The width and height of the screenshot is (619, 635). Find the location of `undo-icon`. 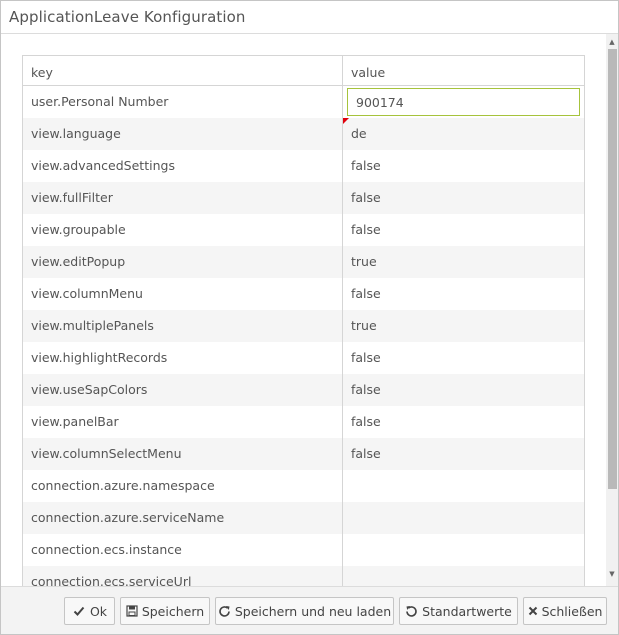

undo-icon is located at coordinates (411, 611).